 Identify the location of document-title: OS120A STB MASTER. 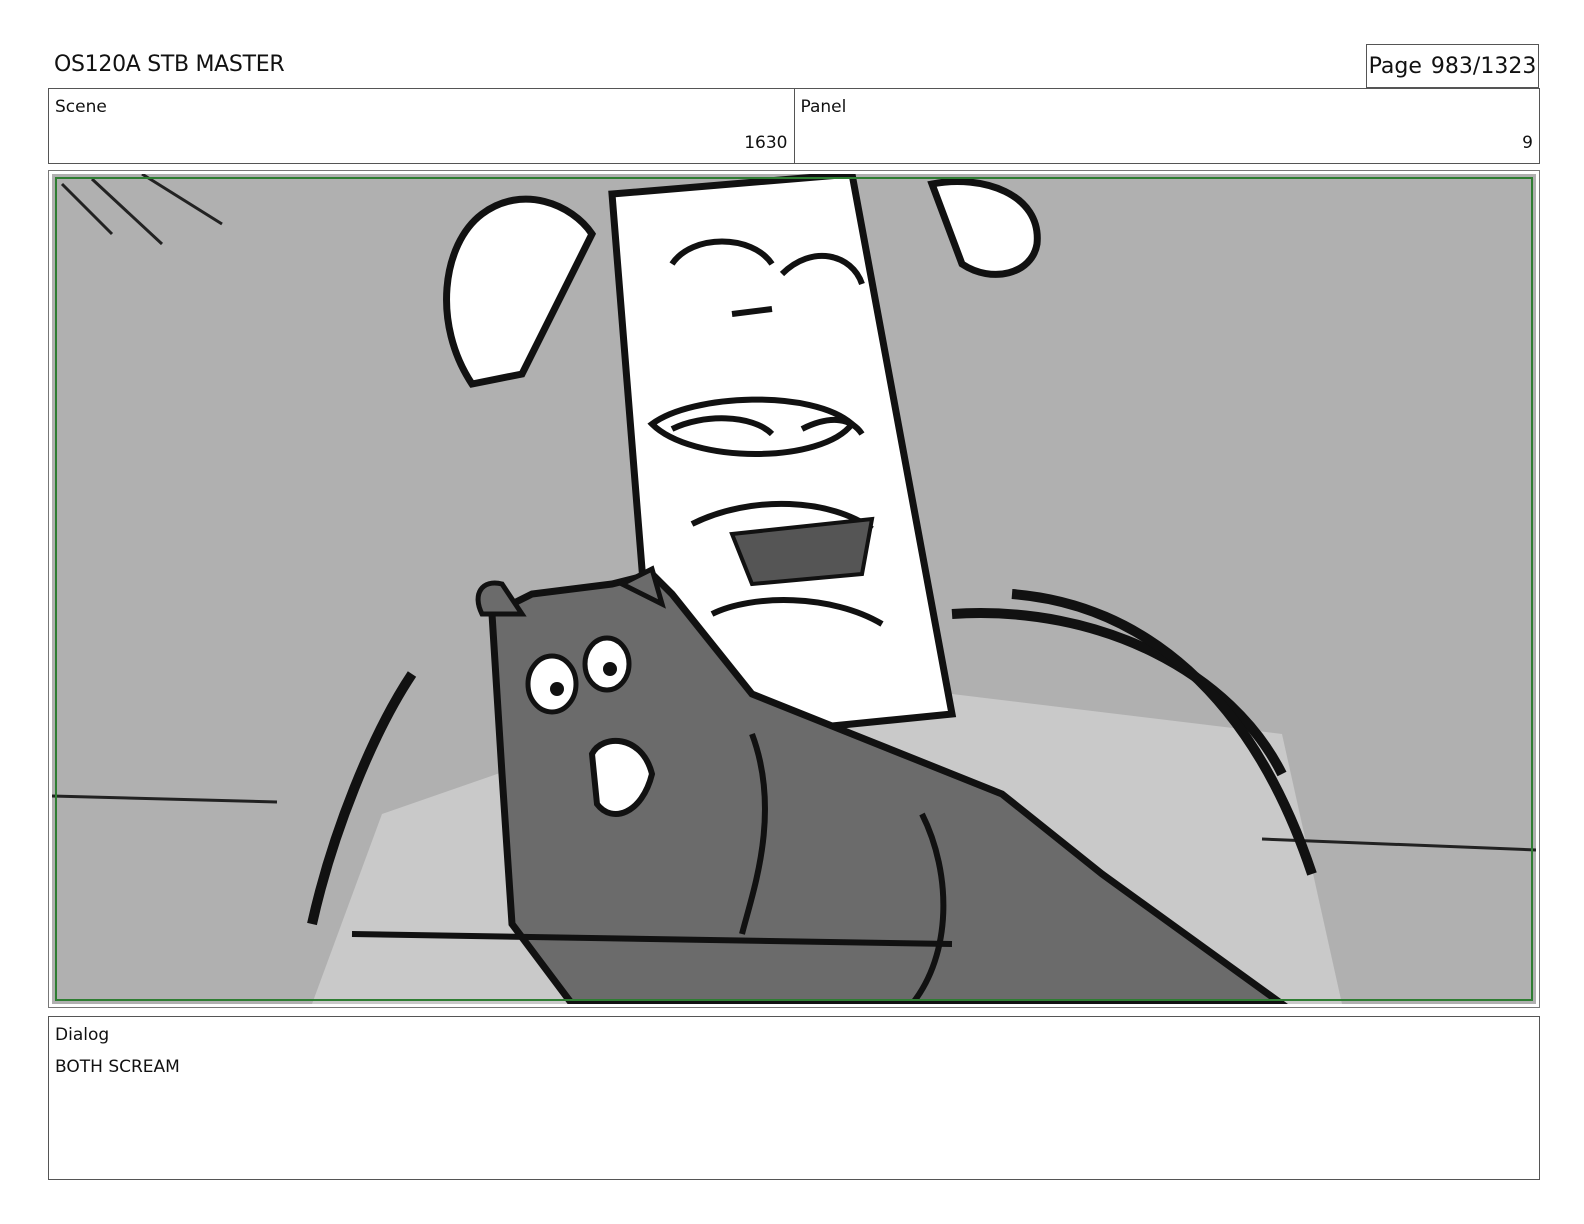
(169, 64).